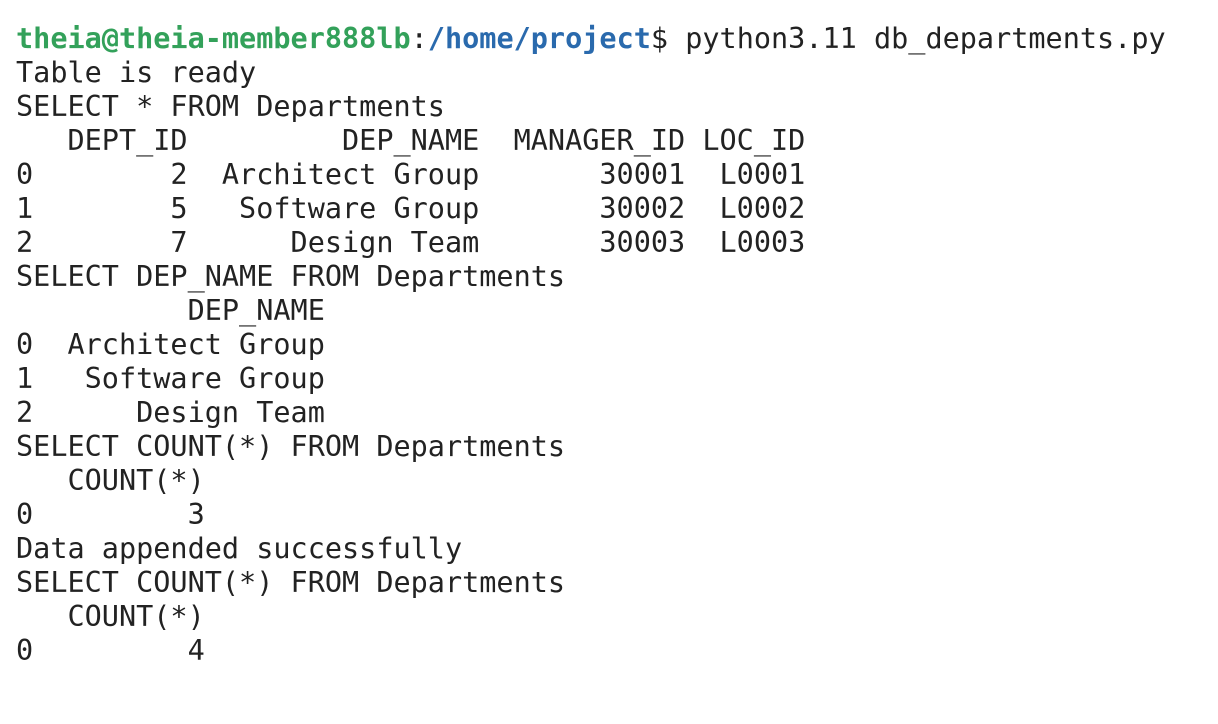 The image size is (1218, 724). I want to click on prompt-path: /home/project, so click(539, 38).